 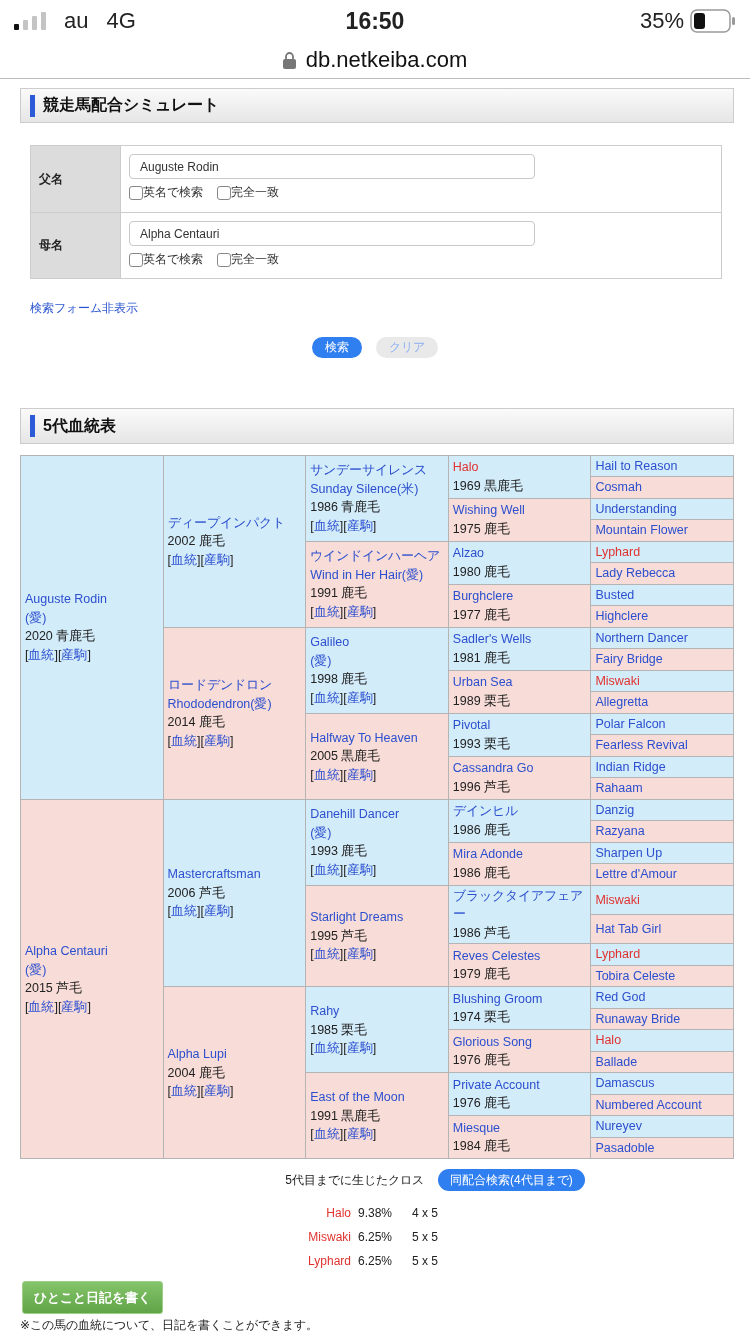 What do you see at coordinates (482, 682) in the screenshot?
I see `horse-name-link: Urban Sea` at bounding box center [482, 682].